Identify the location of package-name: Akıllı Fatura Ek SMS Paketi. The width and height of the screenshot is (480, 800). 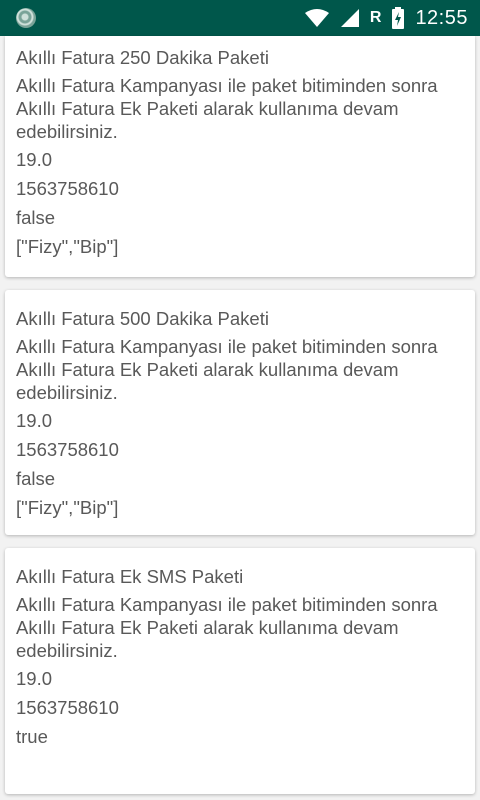
(130, 576).